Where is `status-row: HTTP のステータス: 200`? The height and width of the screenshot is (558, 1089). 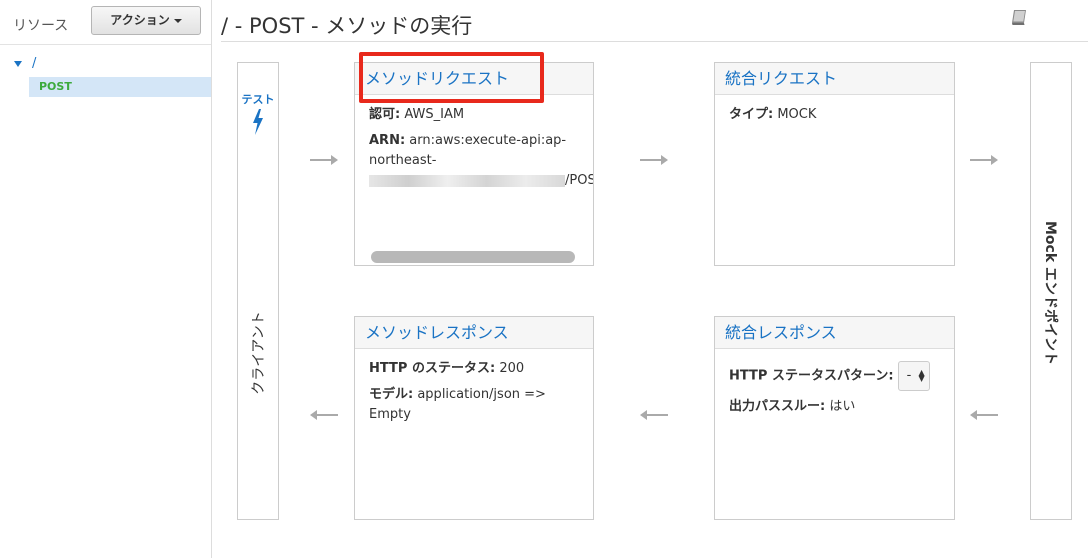
status-row: HTTP のステータス: 200 is located at coordinates (474, 369).